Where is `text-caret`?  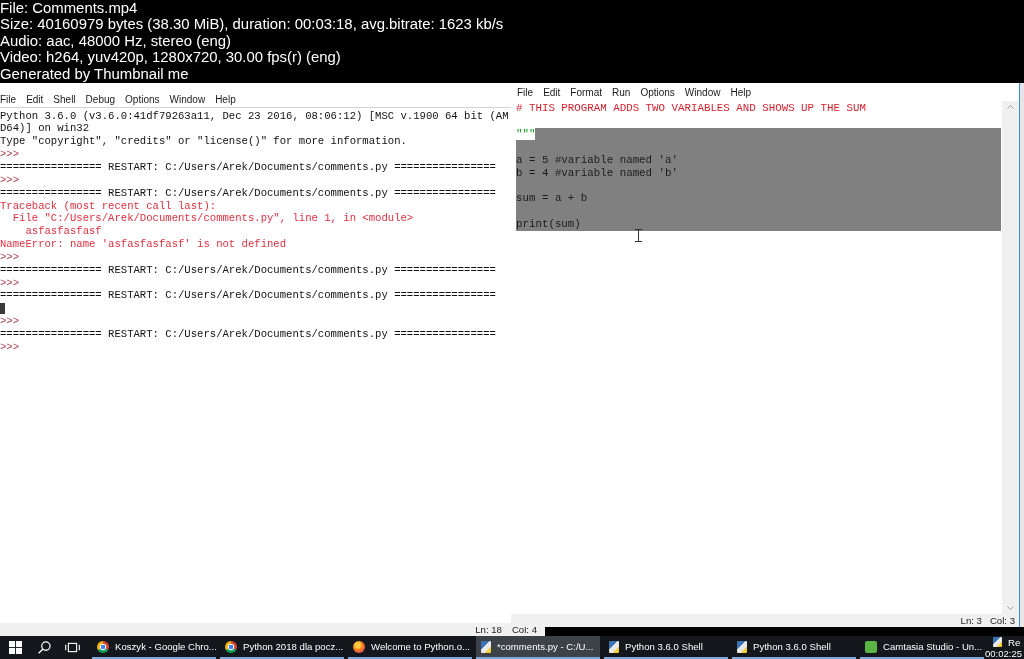
text-caret is located at coordinates (2, 309).